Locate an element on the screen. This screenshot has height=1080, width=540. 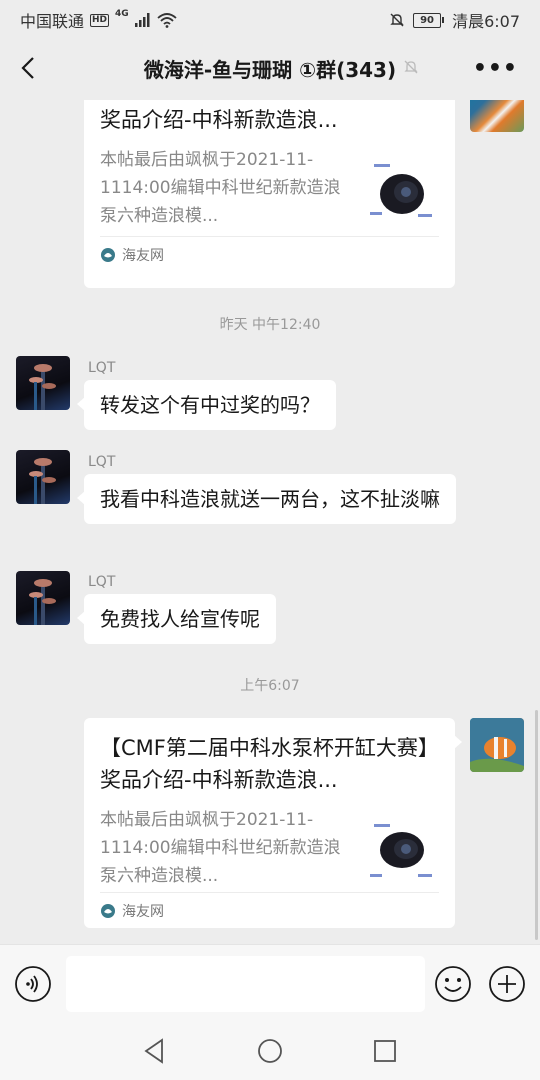
triangle-back-icon is located at coordinates (155, 1051).